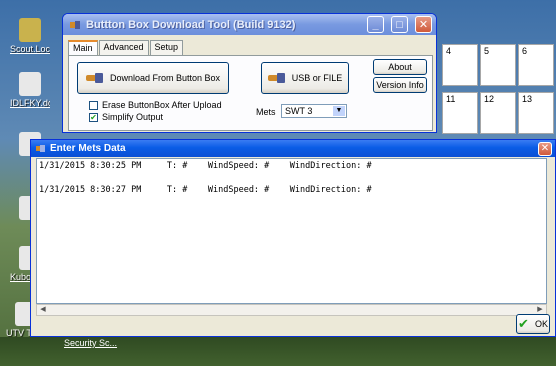 The height and width of the screenshot is (366, 556). I want to click on folder-zip-icon, so click(30, 30).